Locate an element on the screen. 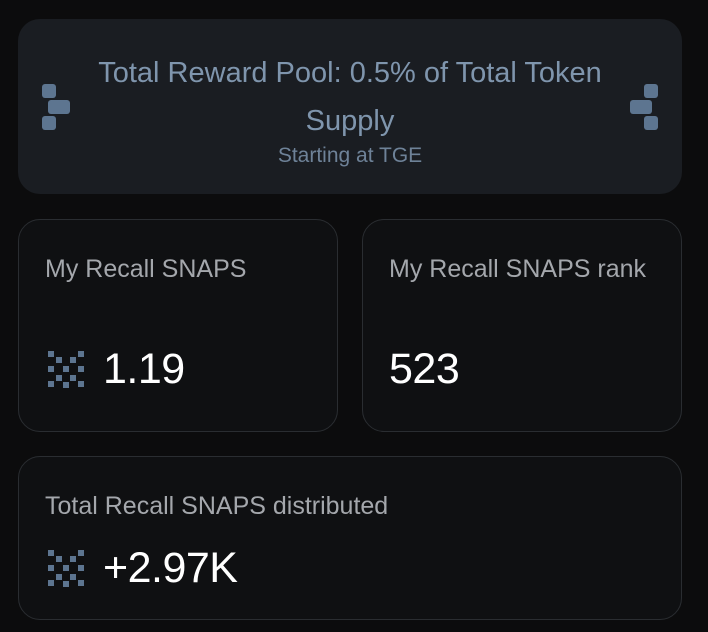 This screenshot has height=632, width=708. my-snaps-value: 1.19 is located at coordinates (144, 369).